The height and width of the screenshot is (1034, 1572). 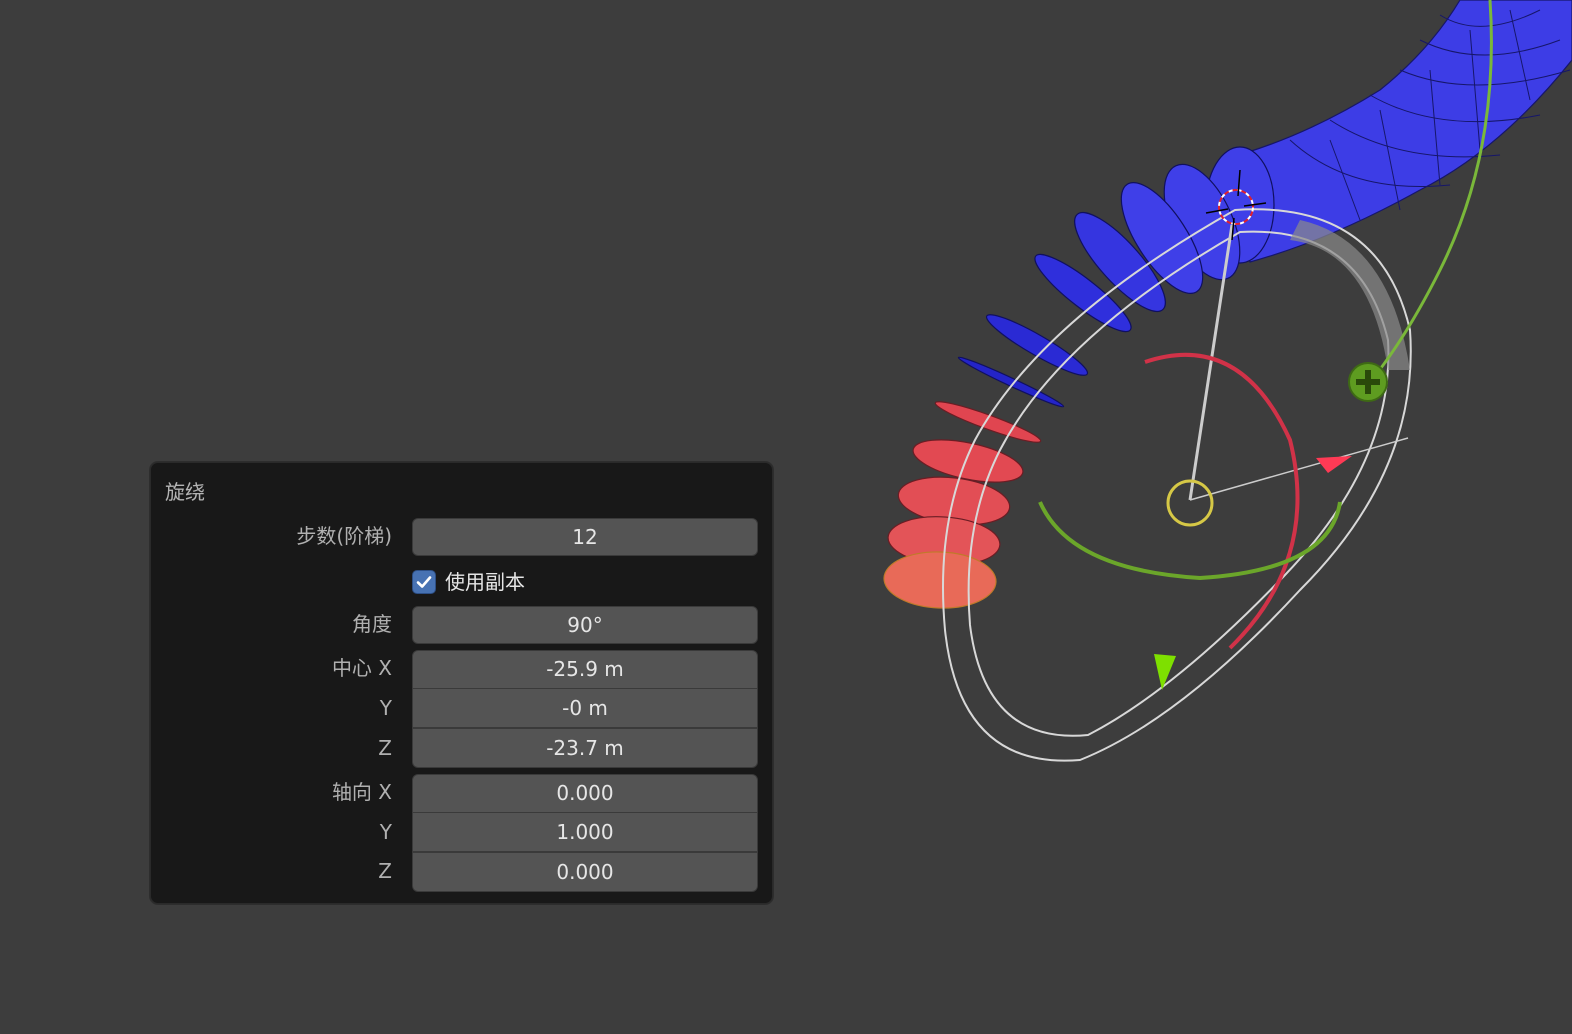 What do you see at coordinates (185, 492) in the screenshot?
I see `panel-title: 旋绕` at bounding box center [185, 492].